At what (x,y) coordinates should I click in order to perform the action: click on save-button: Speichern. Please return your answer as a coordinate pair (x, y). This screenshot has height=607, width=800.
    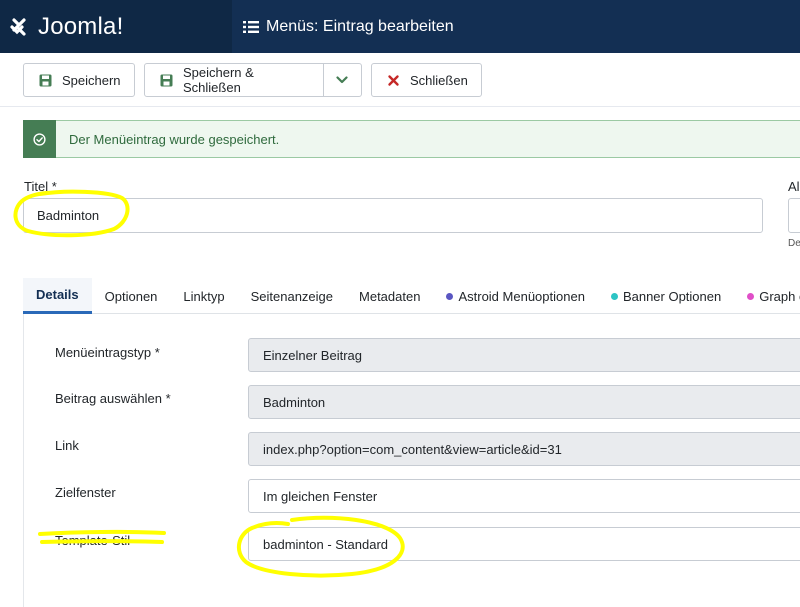
    Looking at the image, I should click on (79, 80).